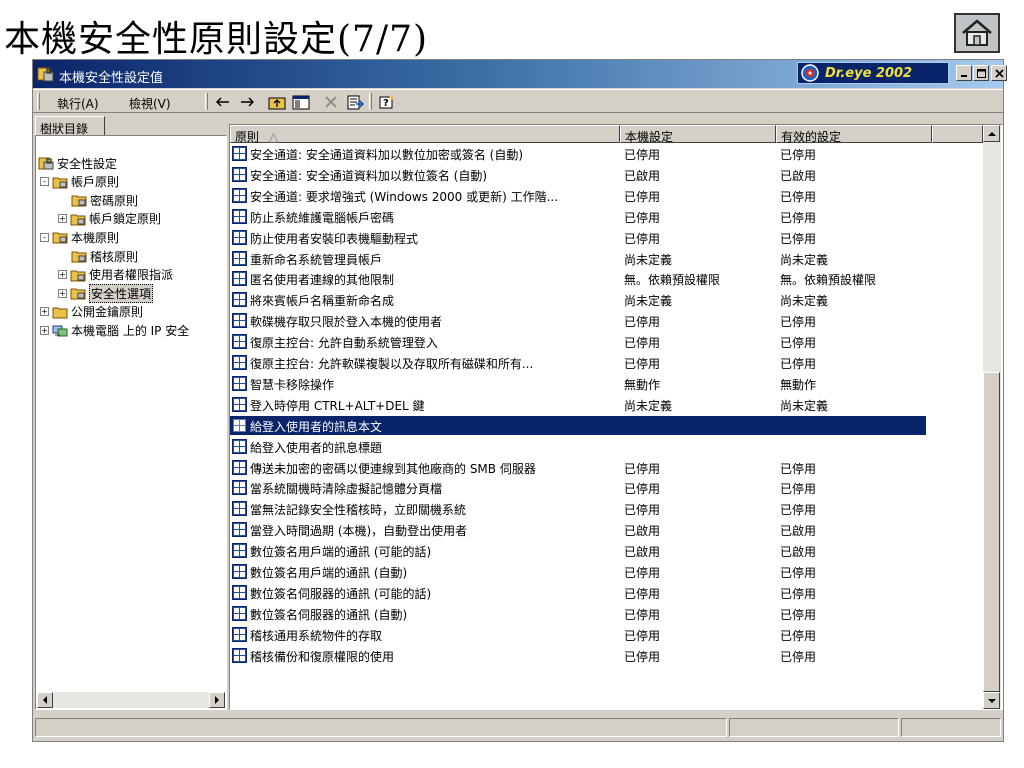 The width and height of the screenshot is (1024, 768). What do you see at coordinates (387, 102) in the screenshot?
I see `help-button: ?` at bounding box center [387, 102].